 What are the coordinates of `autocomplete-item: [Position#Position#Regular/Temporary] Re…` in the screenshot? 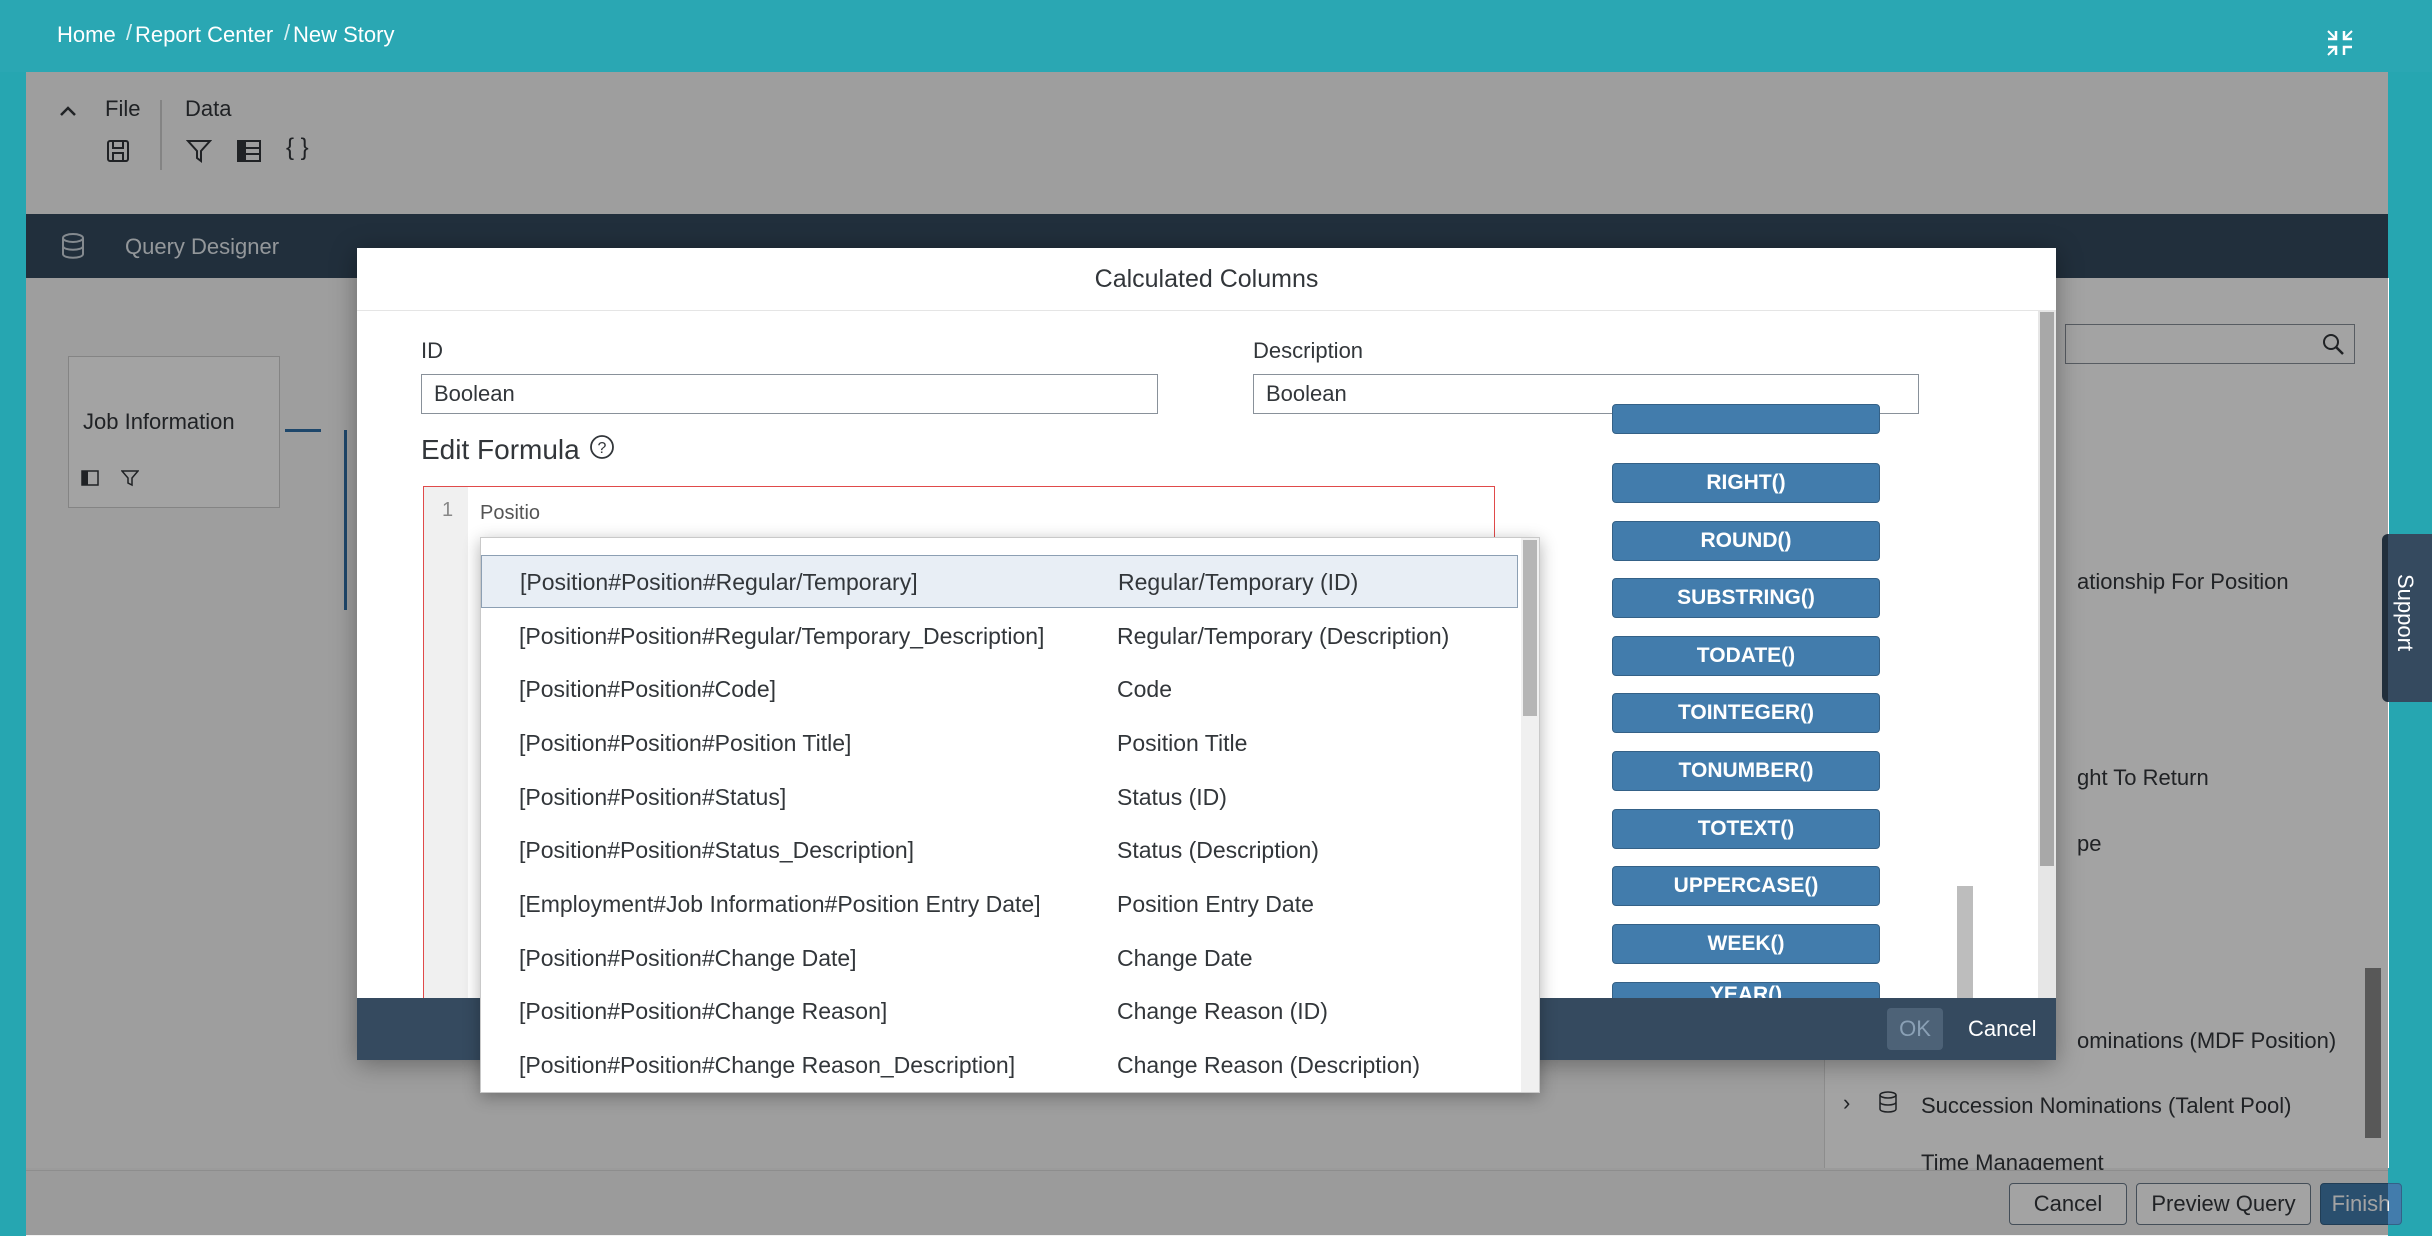 It's located at (999, 581).